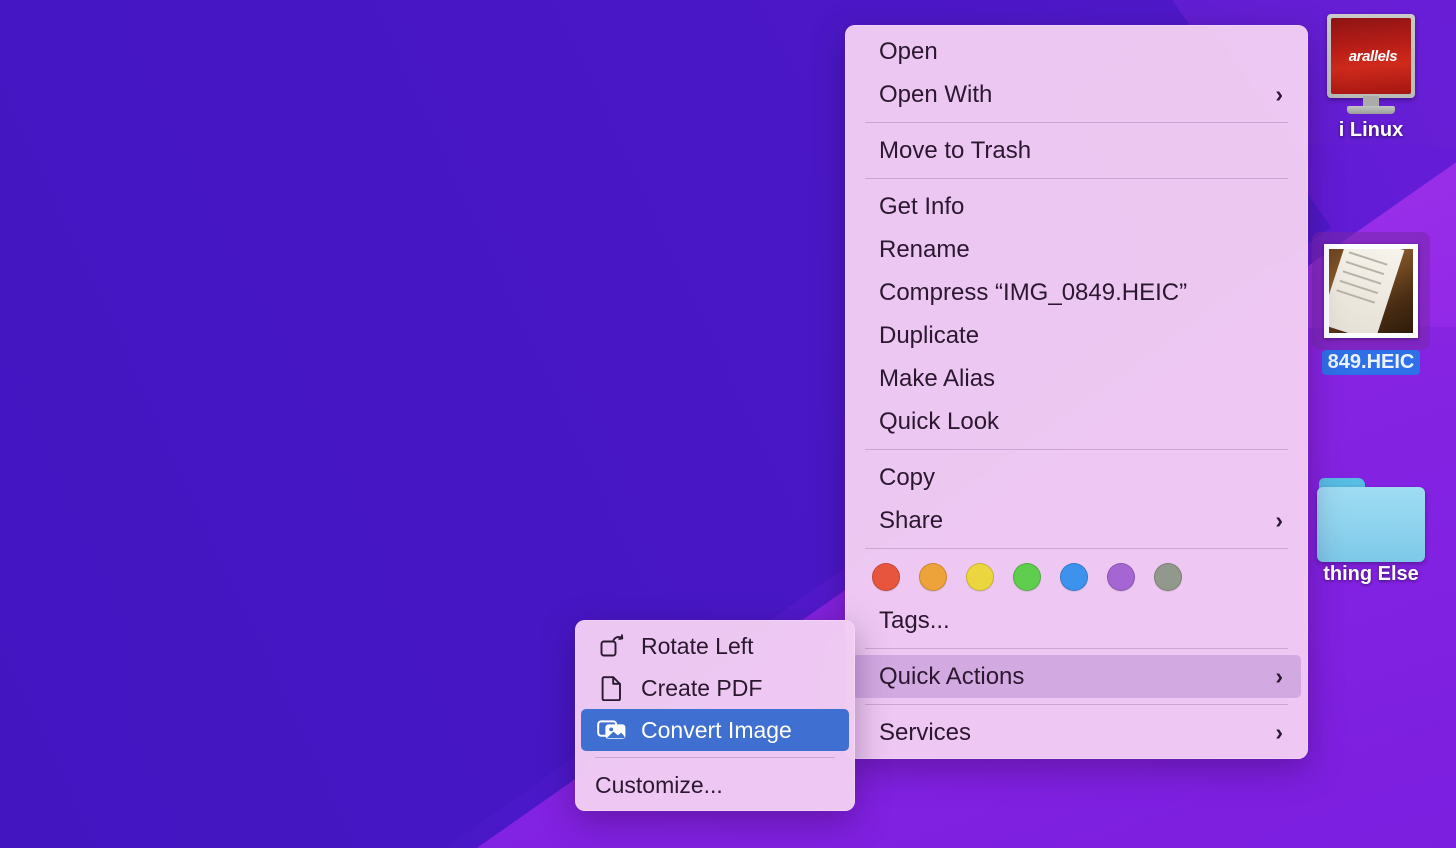 The width and height of the screenshot is (1456, 848). I want to click on menu-item-label: Open, so click(908, 51).